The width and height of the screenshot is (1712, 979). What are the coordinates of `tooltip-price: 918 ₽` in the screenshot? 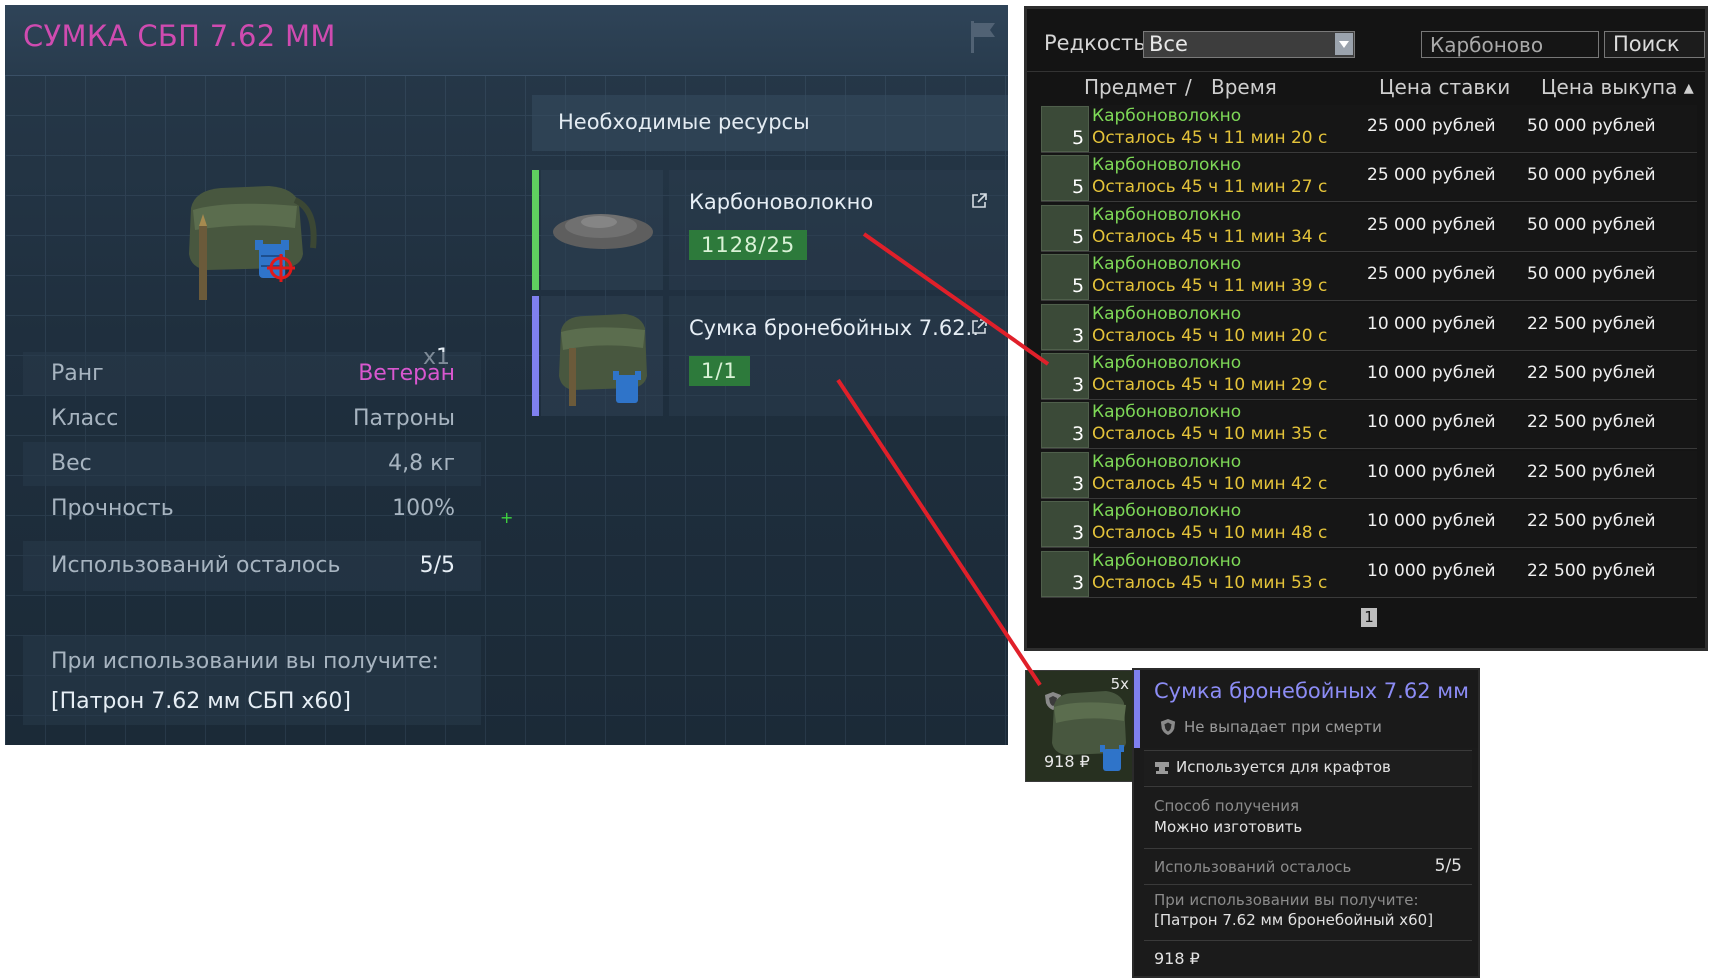 It's located at (1177, 958).